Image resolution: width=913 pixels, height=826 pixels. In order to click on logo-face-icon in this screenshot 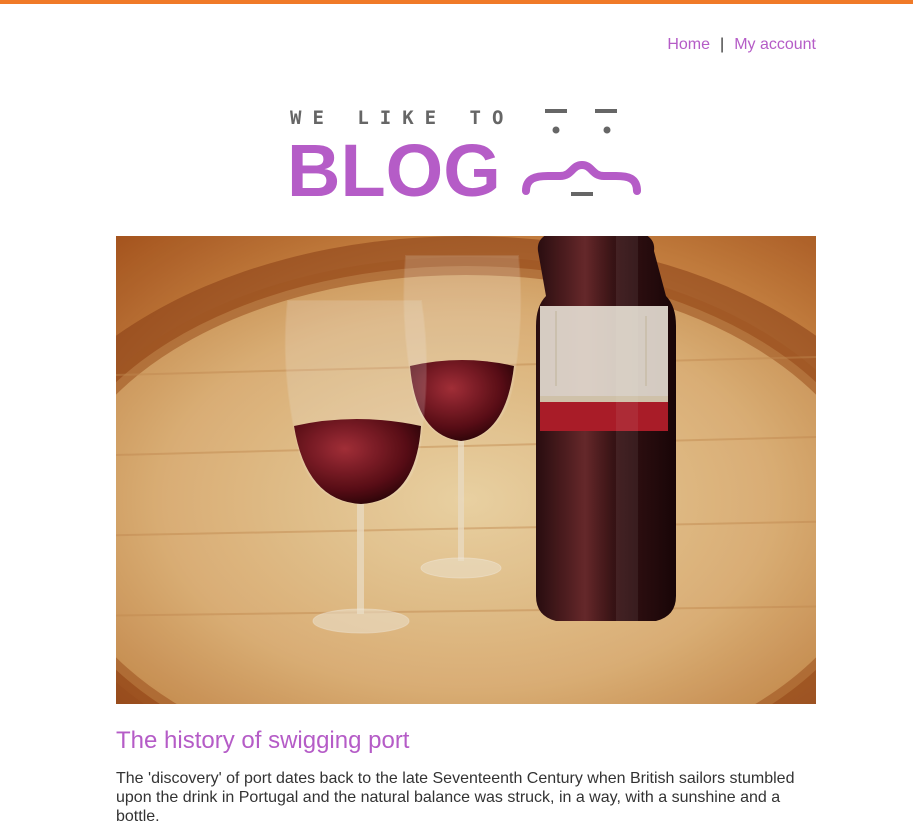, I will do `click(581, 152)`.